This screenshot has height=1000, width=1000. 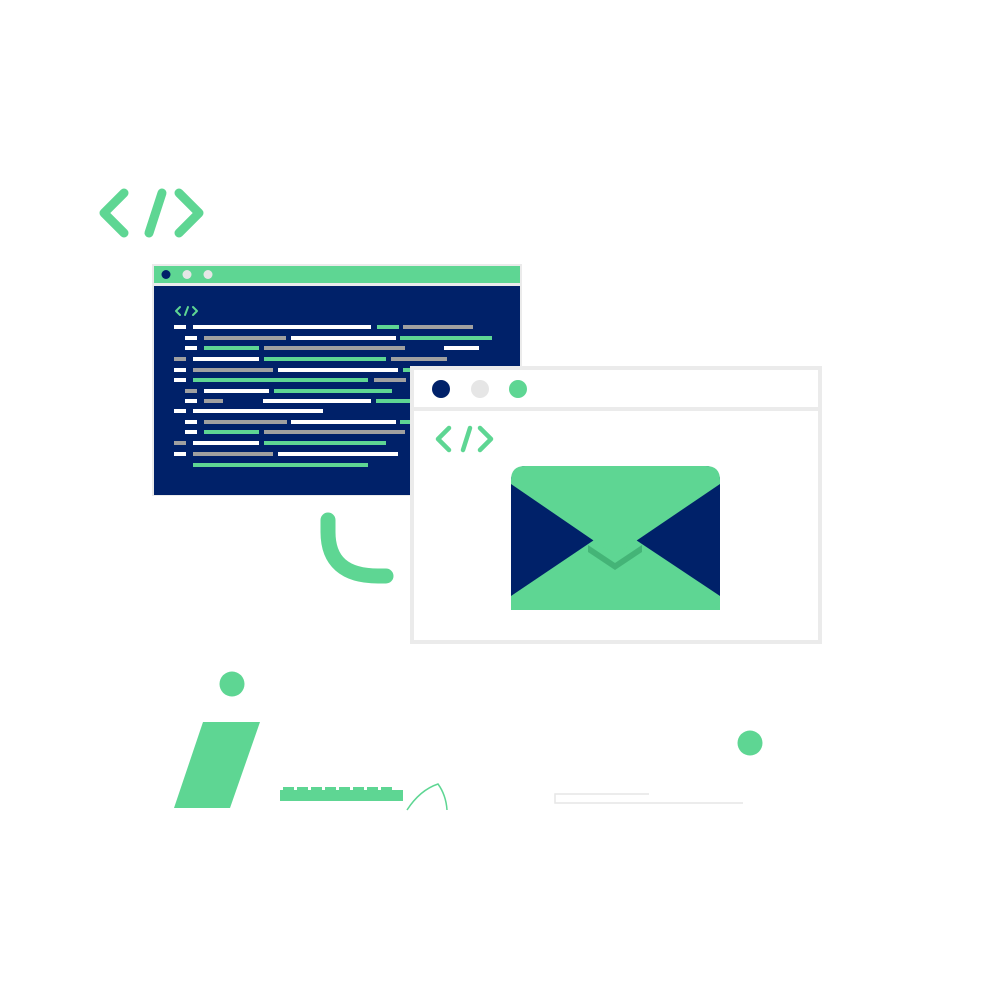 What do you see at coordinates (750, 743) in the screenshot?
I see `decor-dot-right` at bounding box center [750, 743].